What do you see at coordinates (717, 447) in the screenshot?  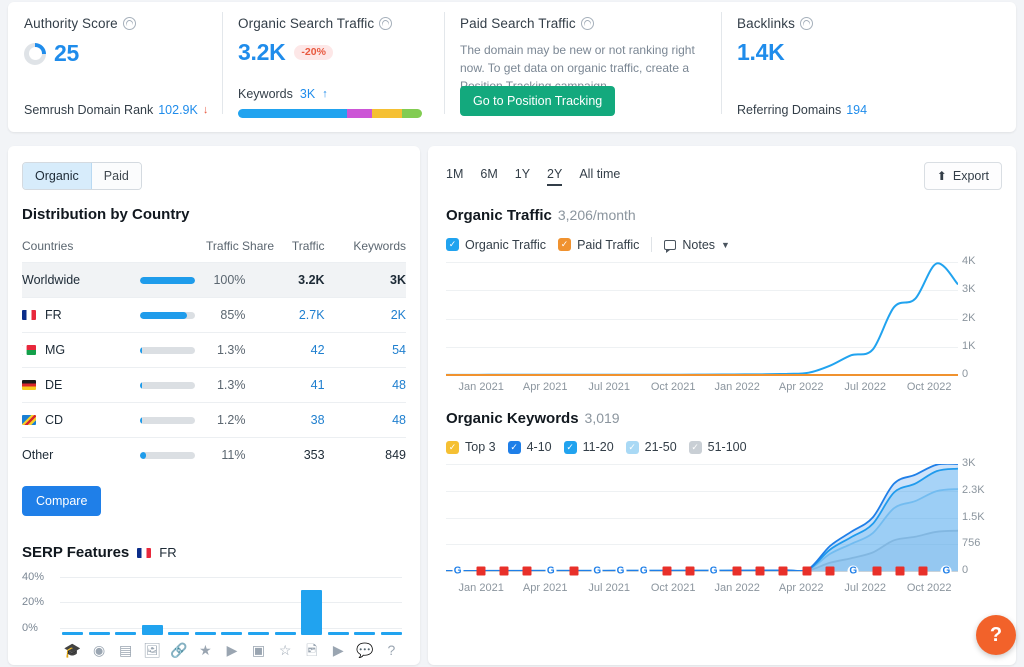 I see `legend-51-100: ✓ 51-100` at bounding box center [717, 447].